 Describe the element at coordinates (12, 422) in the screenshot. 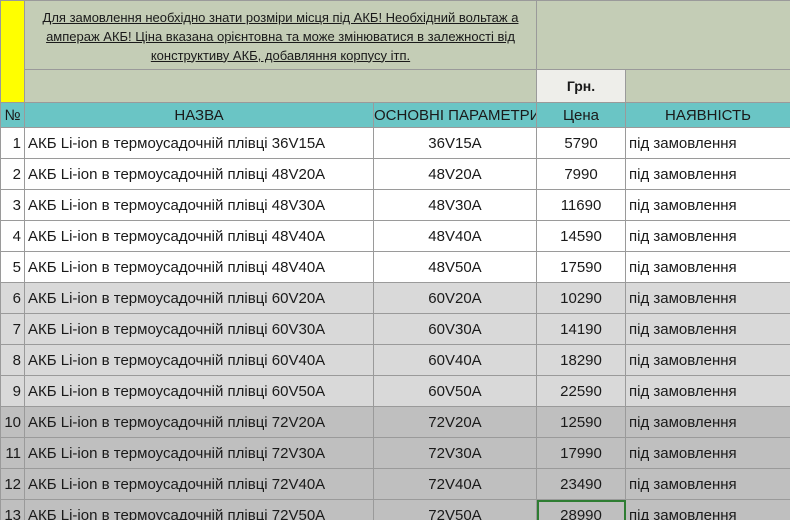

I see `cell-num: 10` at that location.